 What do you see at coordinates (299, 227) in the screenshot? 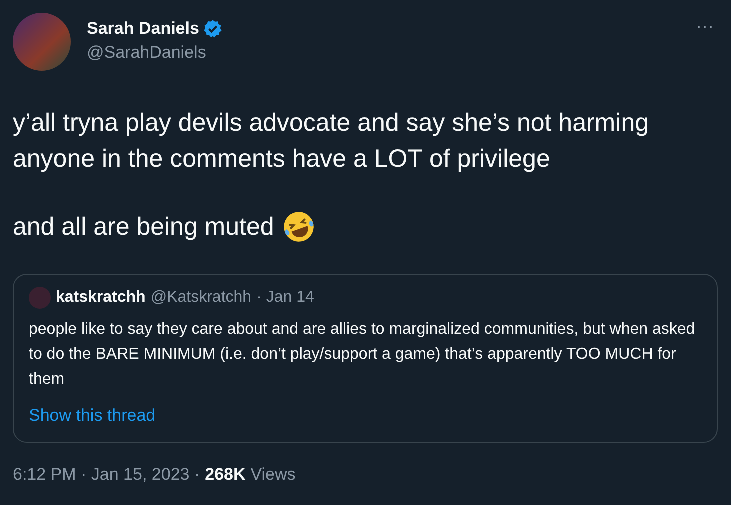
I see `laughing-face-icon` at bounding box center [299, 227].